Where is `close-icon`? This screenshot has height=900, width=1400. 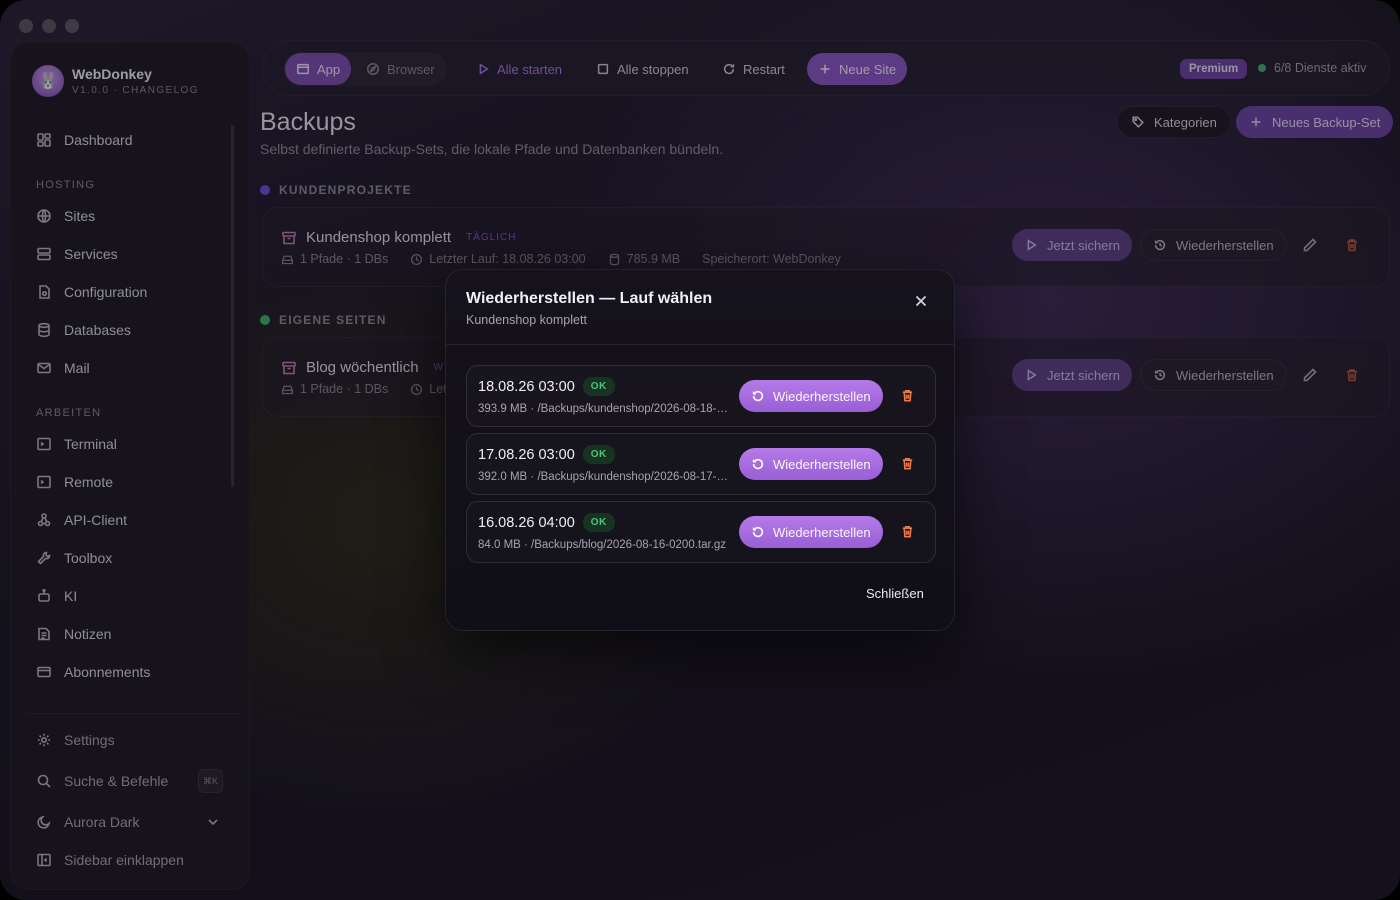
close-icon is located at coordinates (921, 301).